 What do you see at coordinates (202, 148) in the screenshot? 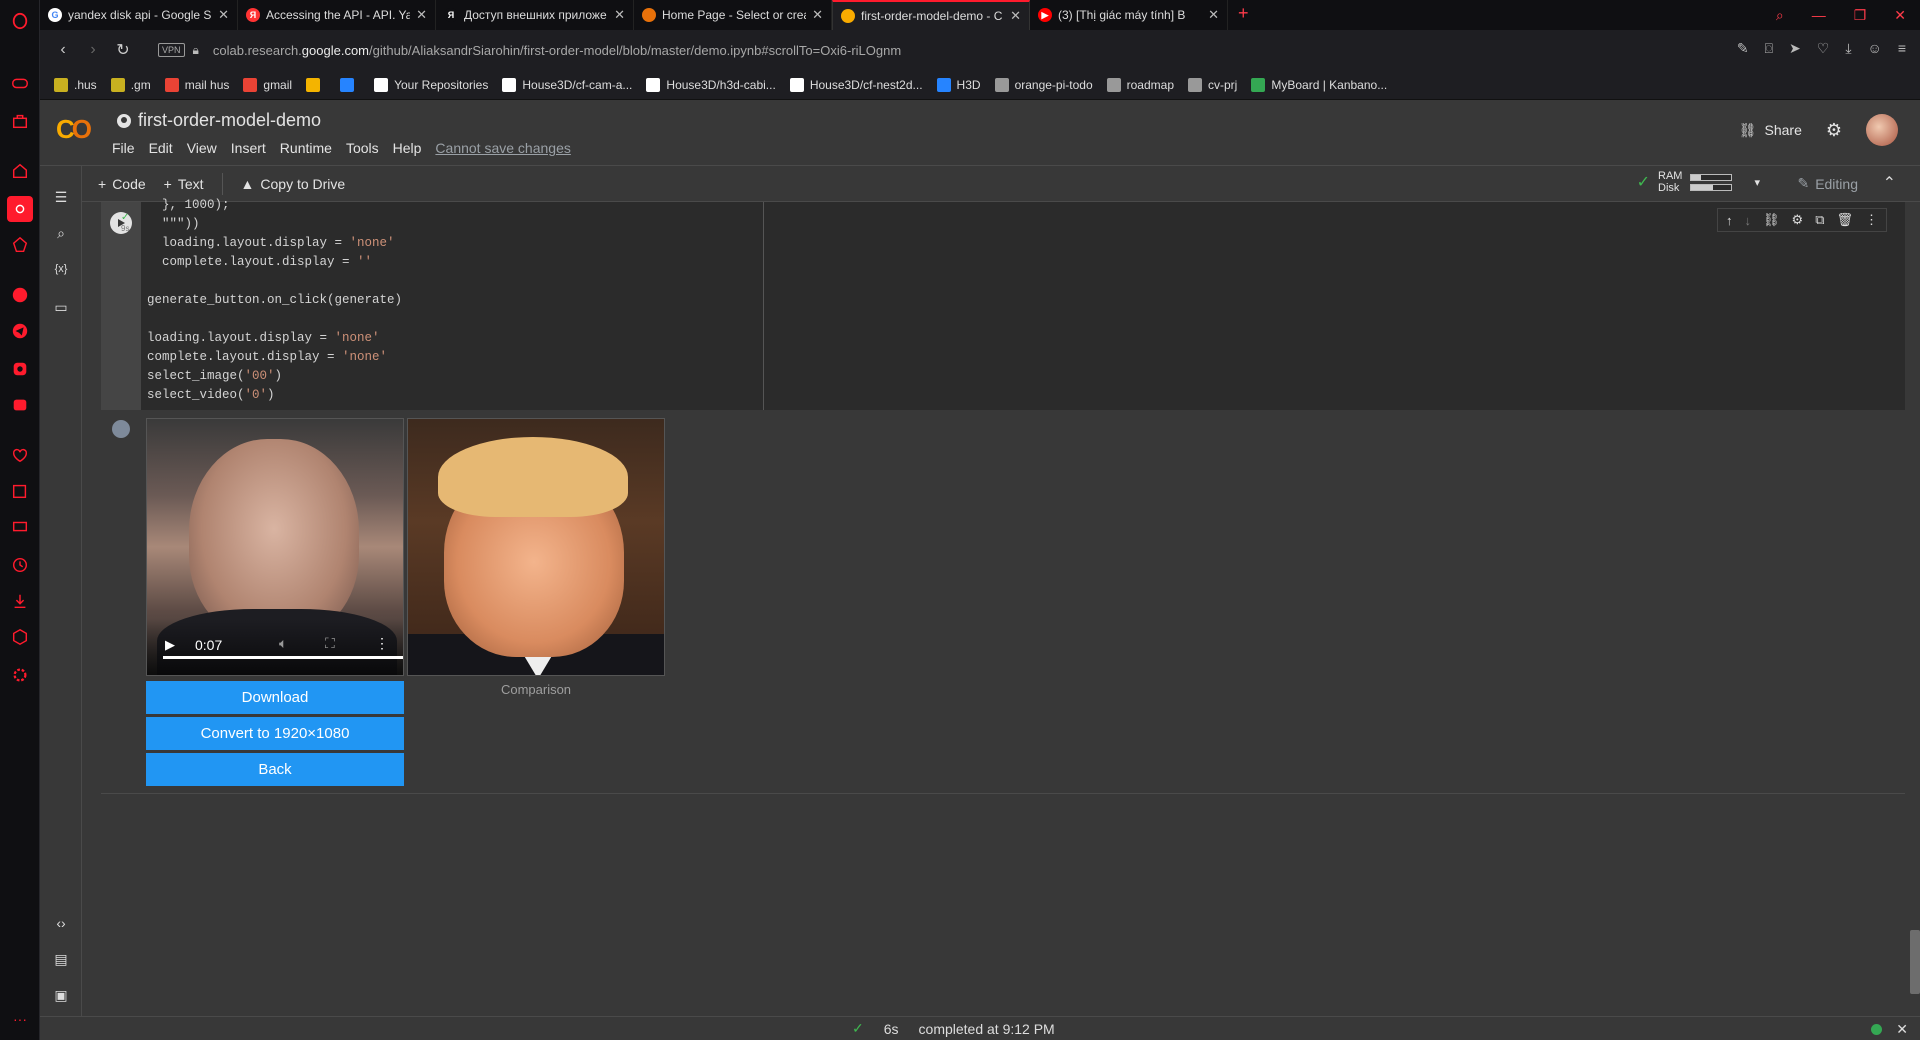
I see `menu-item-view: View` at bounding box center [202, 148].